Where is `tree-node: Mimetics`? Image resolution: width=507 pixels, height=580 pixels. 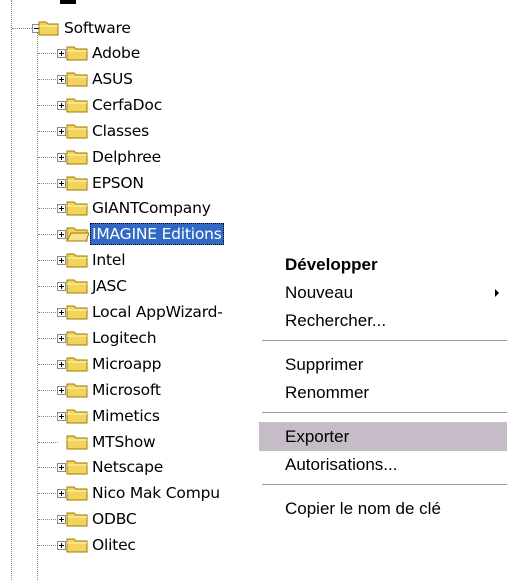 tree-node: Mimetics is located at coordinates (130, 418).